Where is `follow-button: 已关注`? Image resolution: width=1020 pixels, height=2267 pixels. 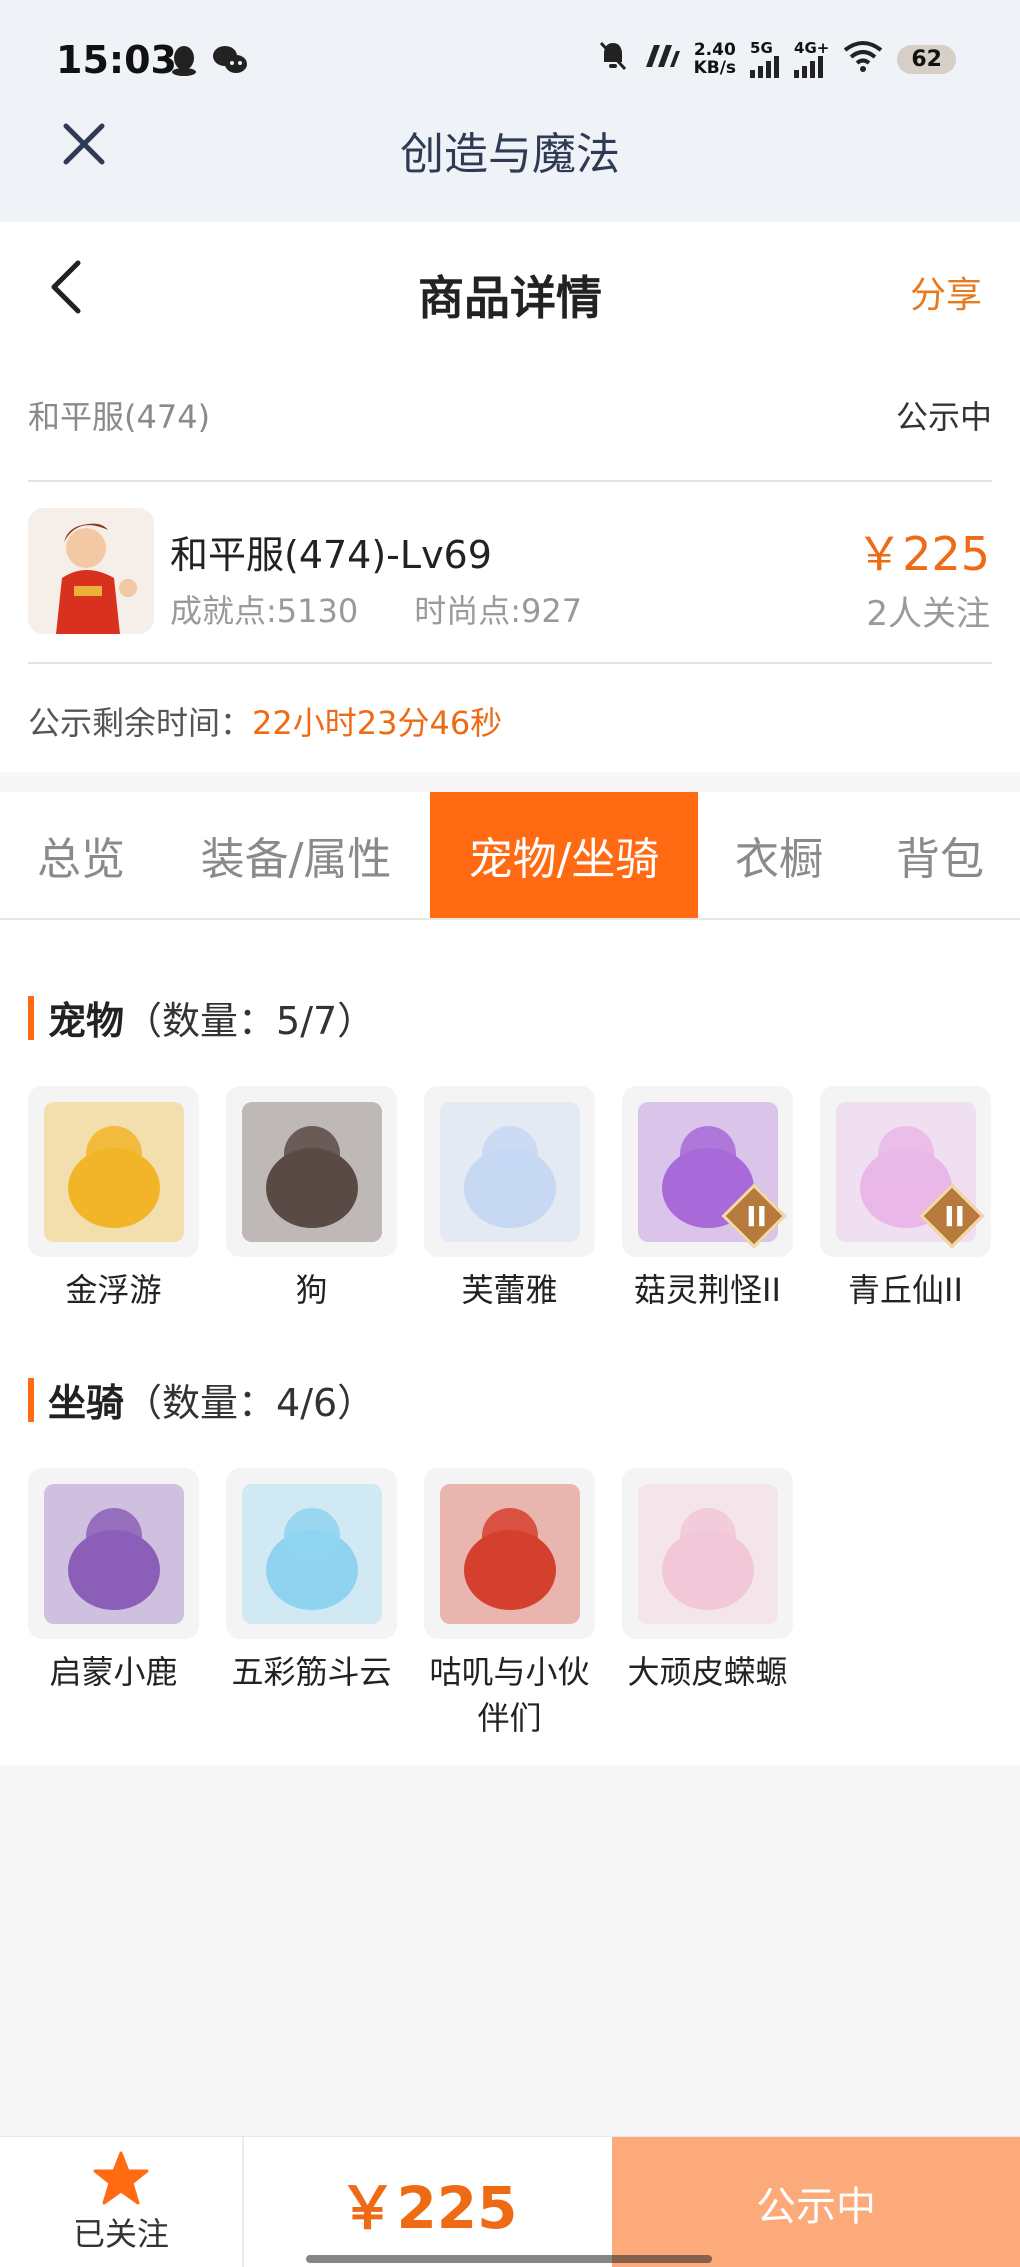 follow-button: 已关注 is located at coordinates (122, 2202).